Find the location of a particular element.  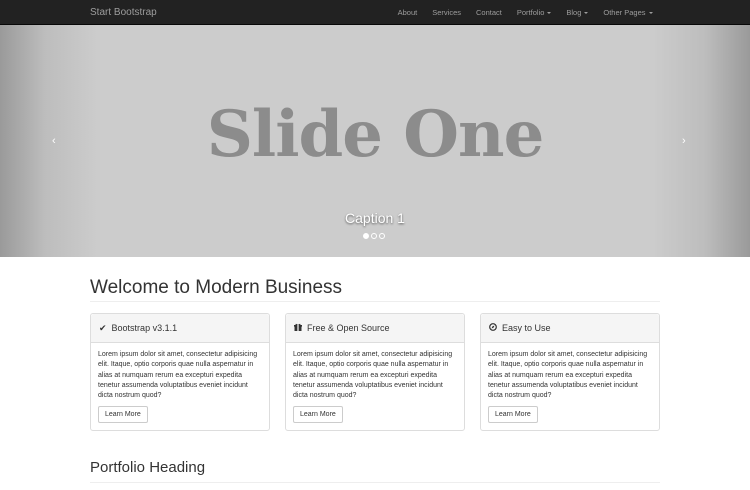

panel-title: Easy to Use is located at coordinates (526, 328).